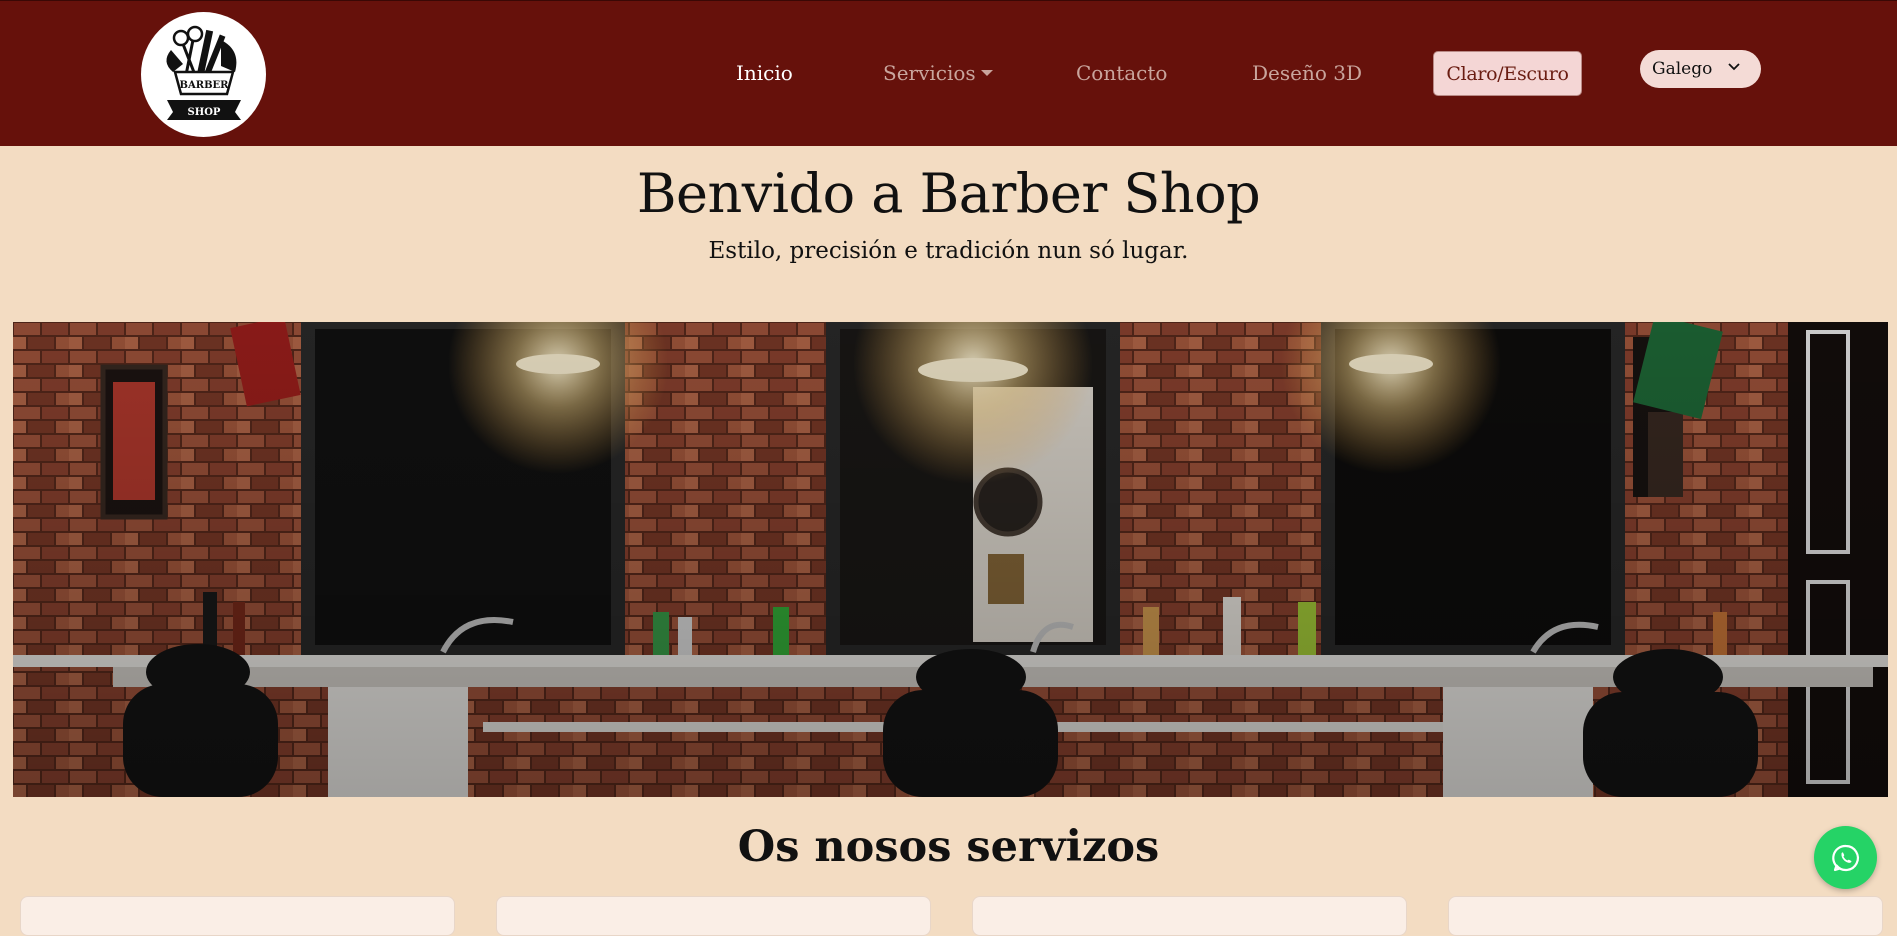 The image size is (1897, 936). What do you see at coordinates (203, 112) in the screenshot?
I see `svg-text: SHOP` at bounding box center [203, 112].